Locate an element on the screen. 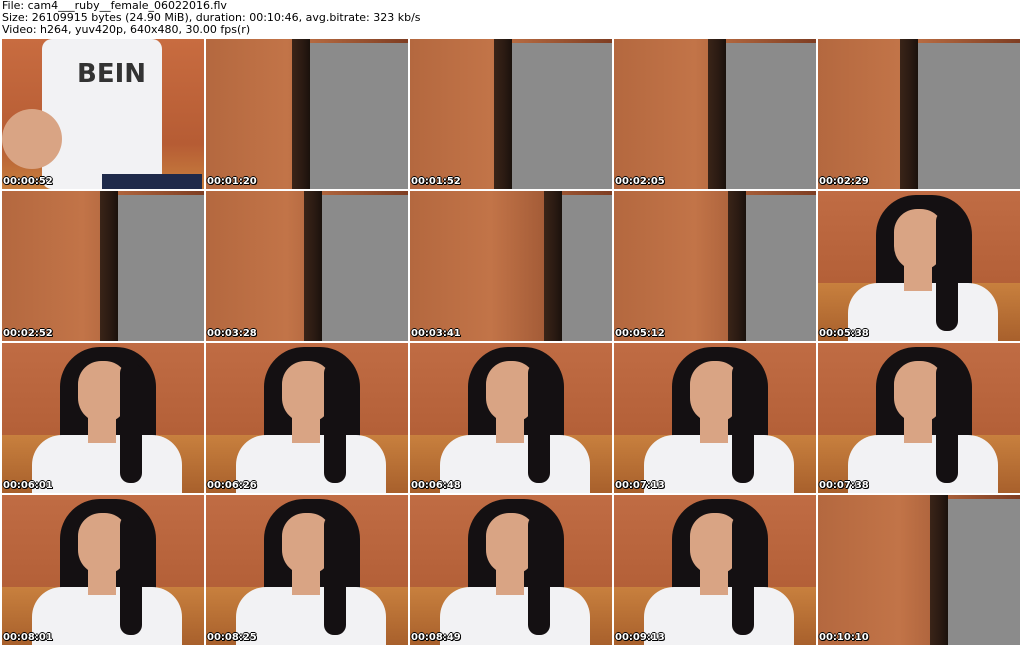  video-thumbnail: 00:10:10 is located at coordinates (919, 570).